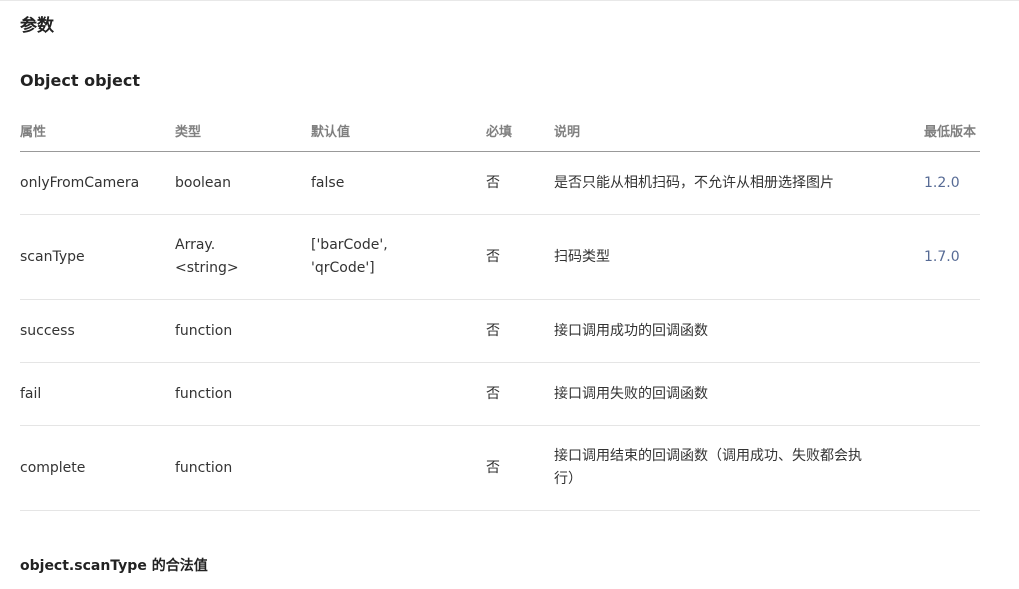 The height and width of the screenshot is (589, 1019). I want to click on header-name: 属性, so click(97, 131).